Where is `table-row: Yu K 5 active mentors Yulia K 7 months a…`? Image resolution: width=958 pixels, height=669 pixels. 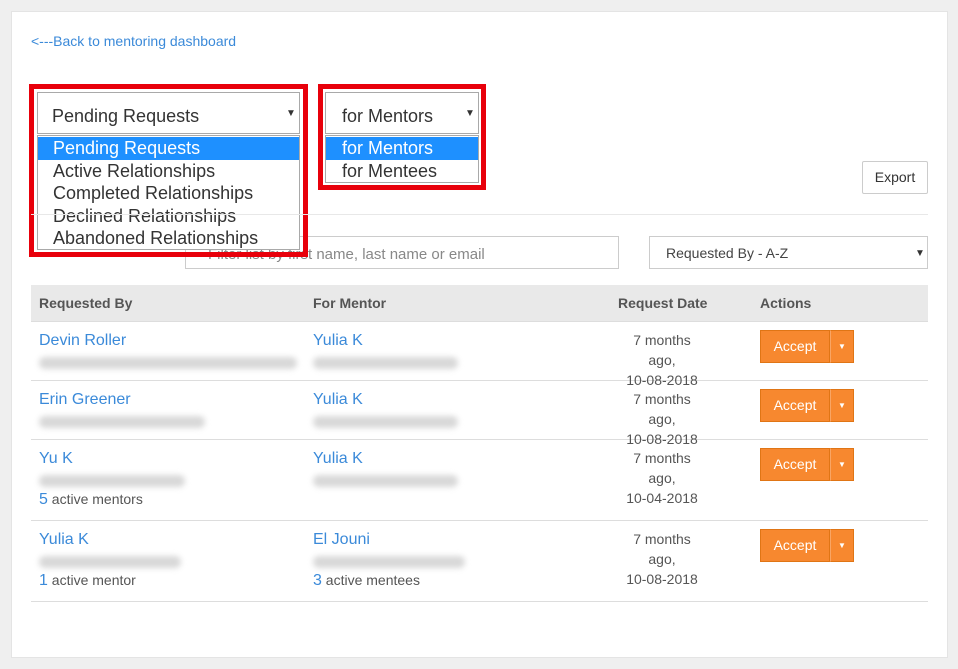
table-row: Yu K 5 active mentors Yulia K 7 months a… is located at coordinates (479, 480).